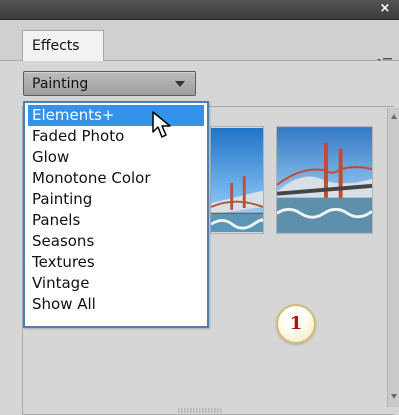 The height and width of the screenshot is (415, 399). Describe the element at coordinates (393, 257) in the screenshot. I see `vertical-scrollbar` at that location.